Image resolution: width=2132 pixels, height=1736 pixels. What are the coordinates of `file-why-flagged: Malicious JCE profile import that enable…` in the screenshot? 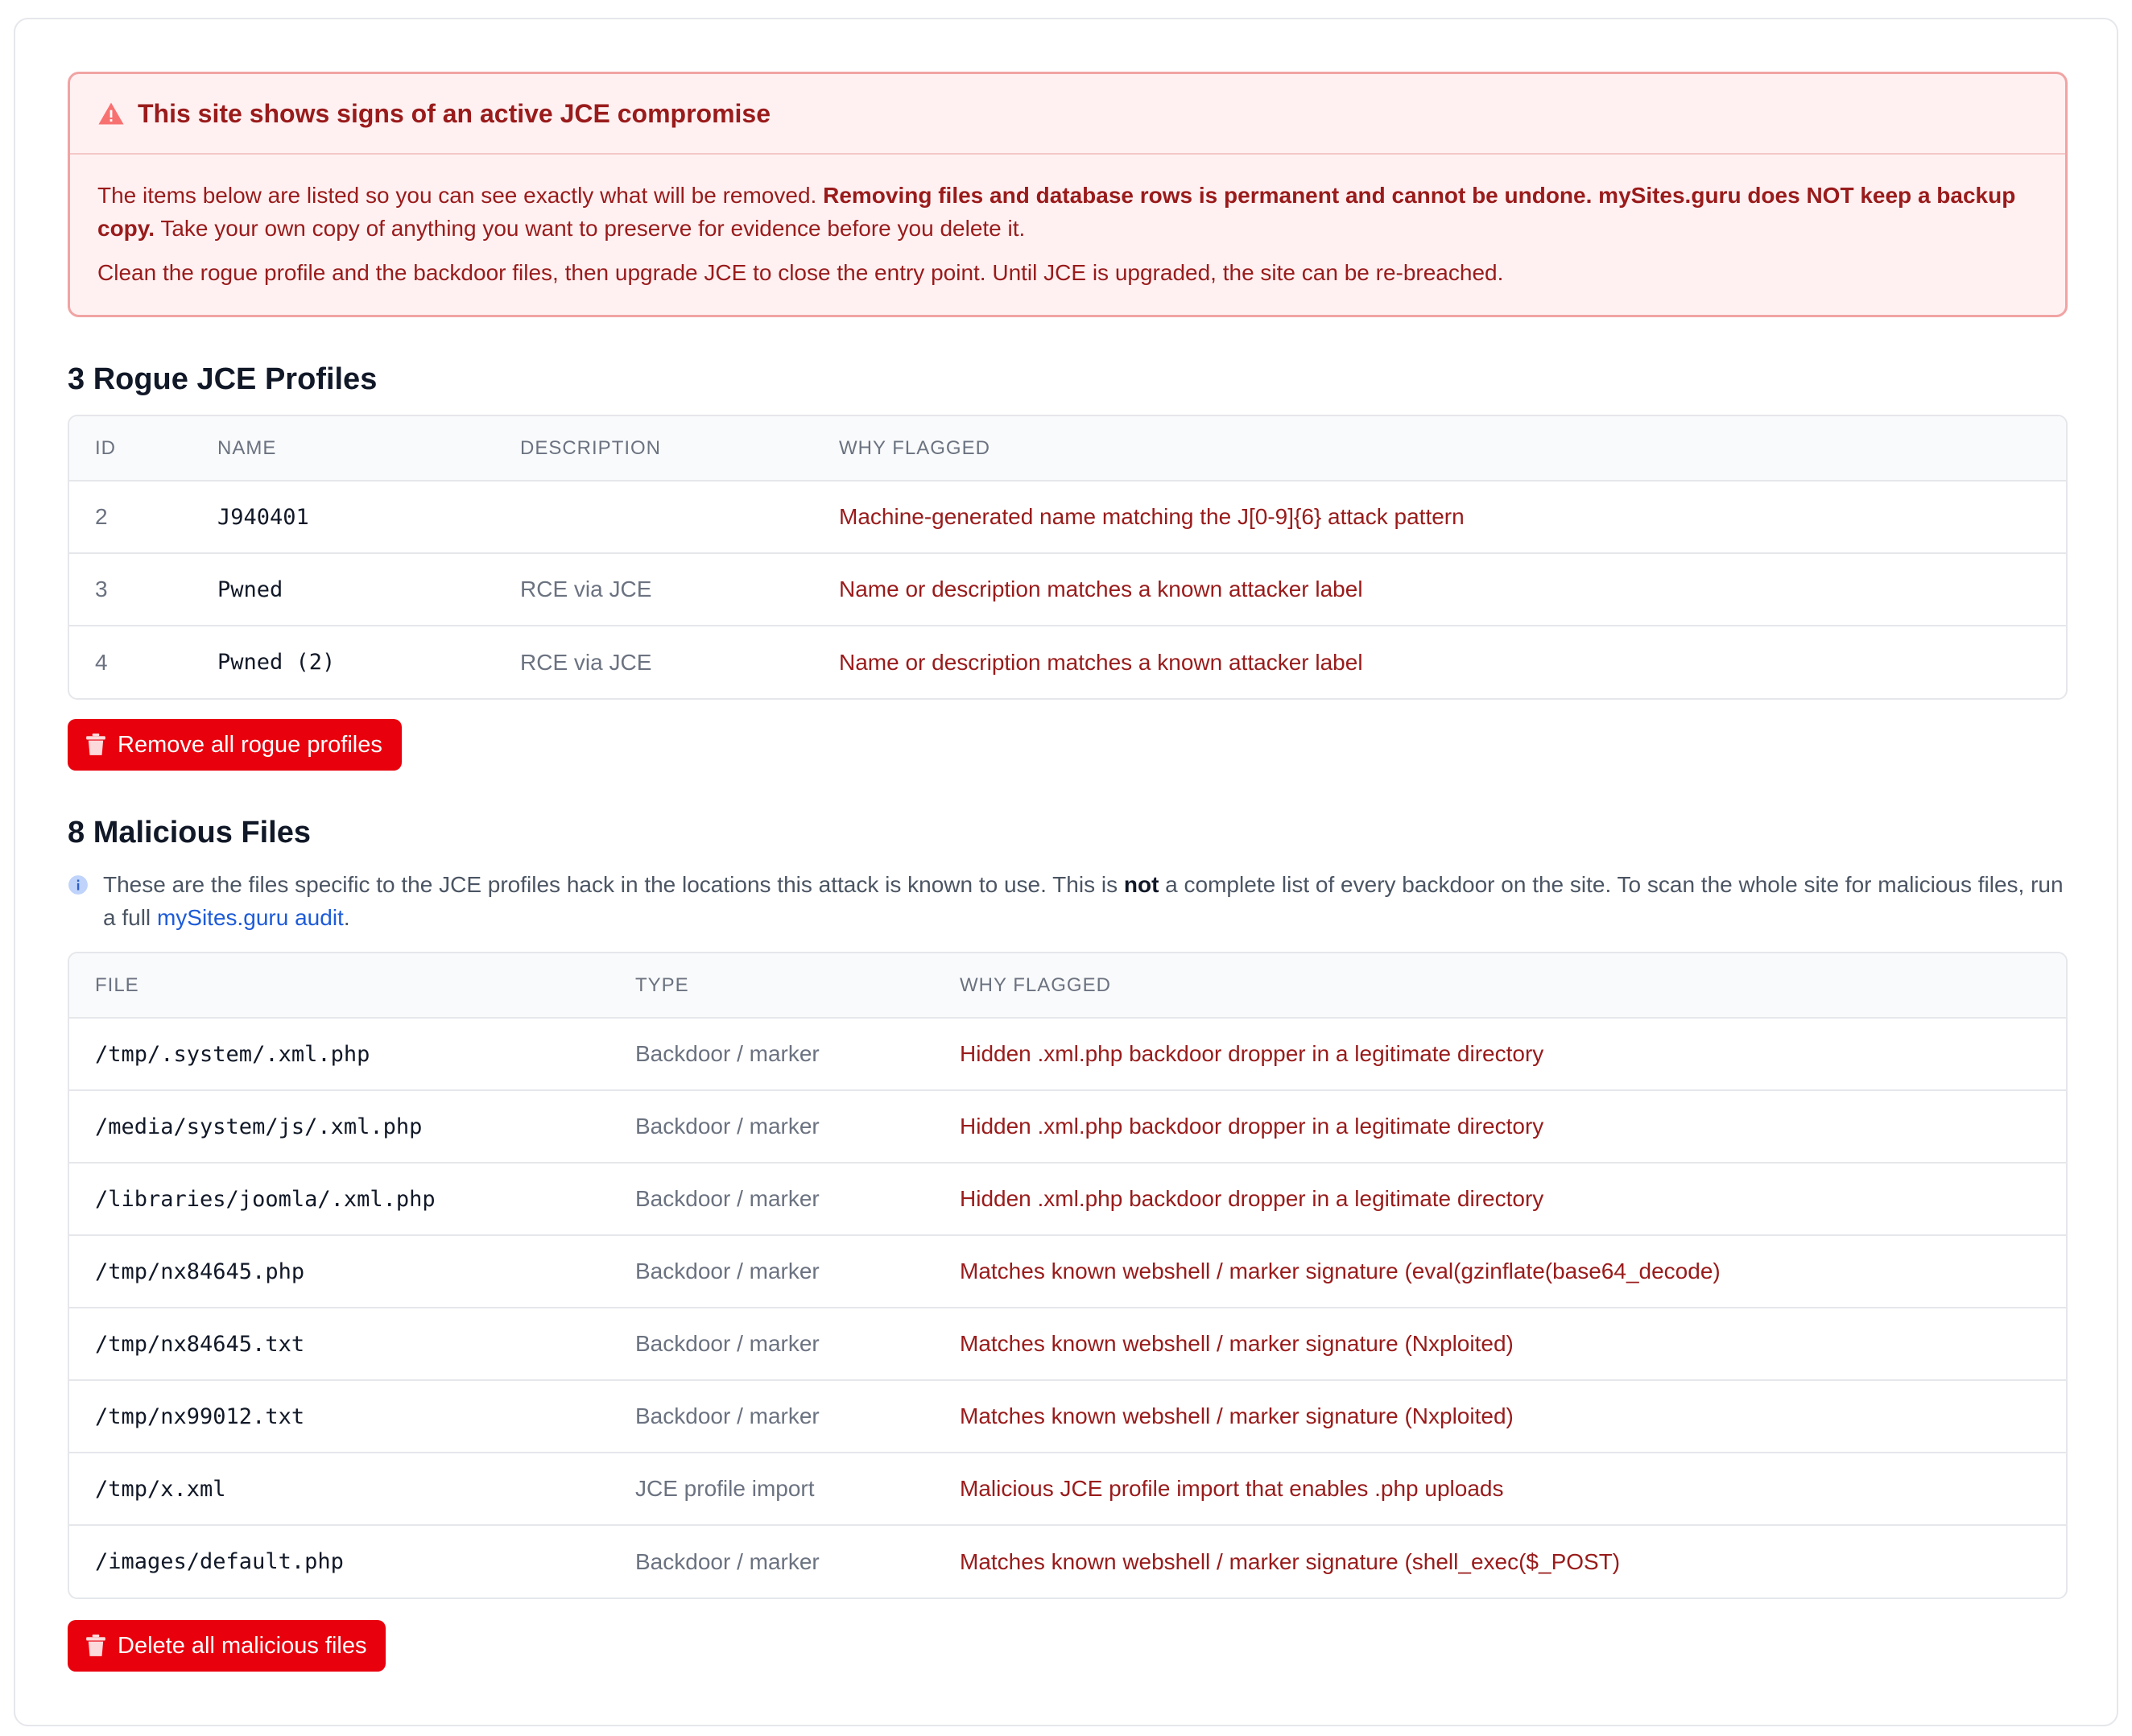 It's located at (1500, 1489).